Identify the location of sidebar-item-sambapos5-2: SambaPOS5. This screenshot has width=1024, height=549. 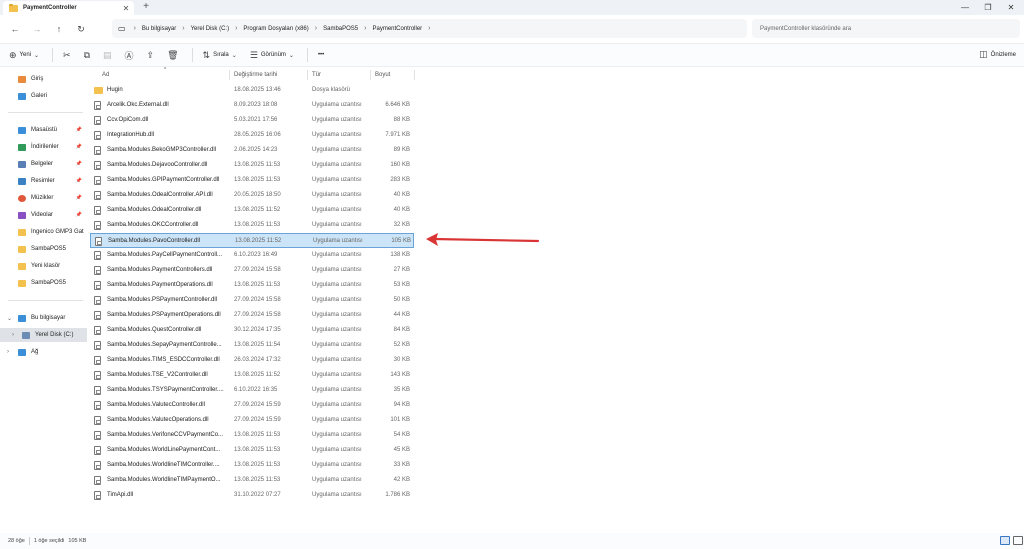
(43, 283).